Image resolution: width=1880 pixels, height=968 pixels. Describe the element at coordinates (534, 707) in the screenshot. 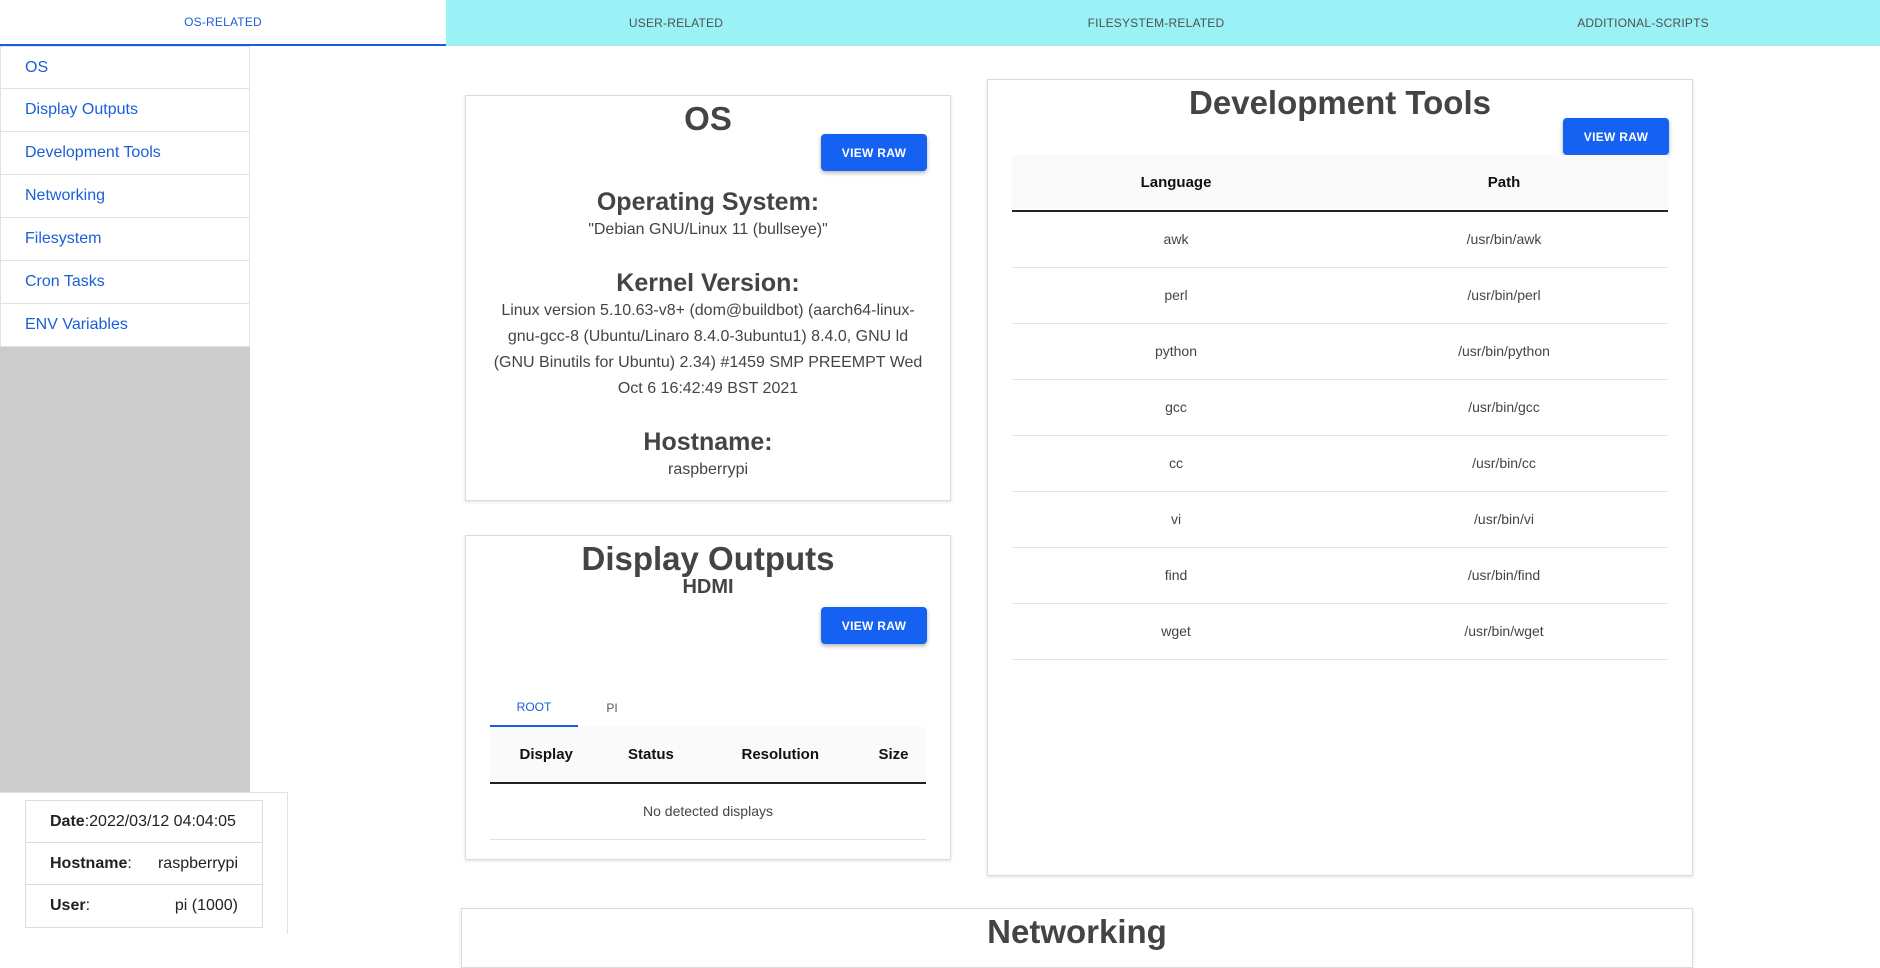

I see `tab-root: ROOT` at that location.